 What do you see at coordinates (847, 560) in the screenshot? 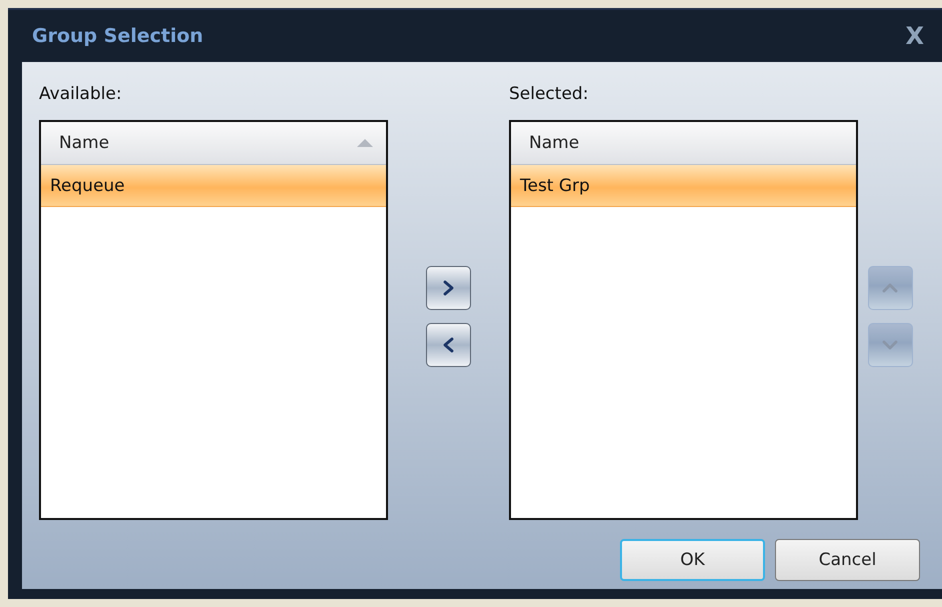
I see `dialog-button: Cancel` at bounding box center [847, 560].